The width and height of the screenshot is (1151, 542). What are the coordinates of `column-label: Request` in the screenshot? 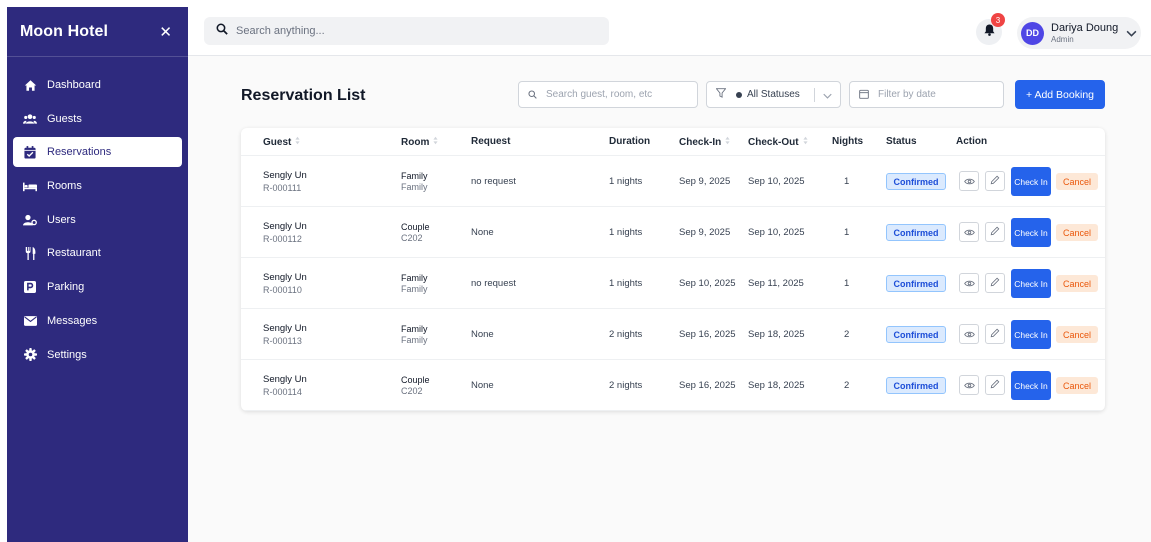 It's located at (491, 141).